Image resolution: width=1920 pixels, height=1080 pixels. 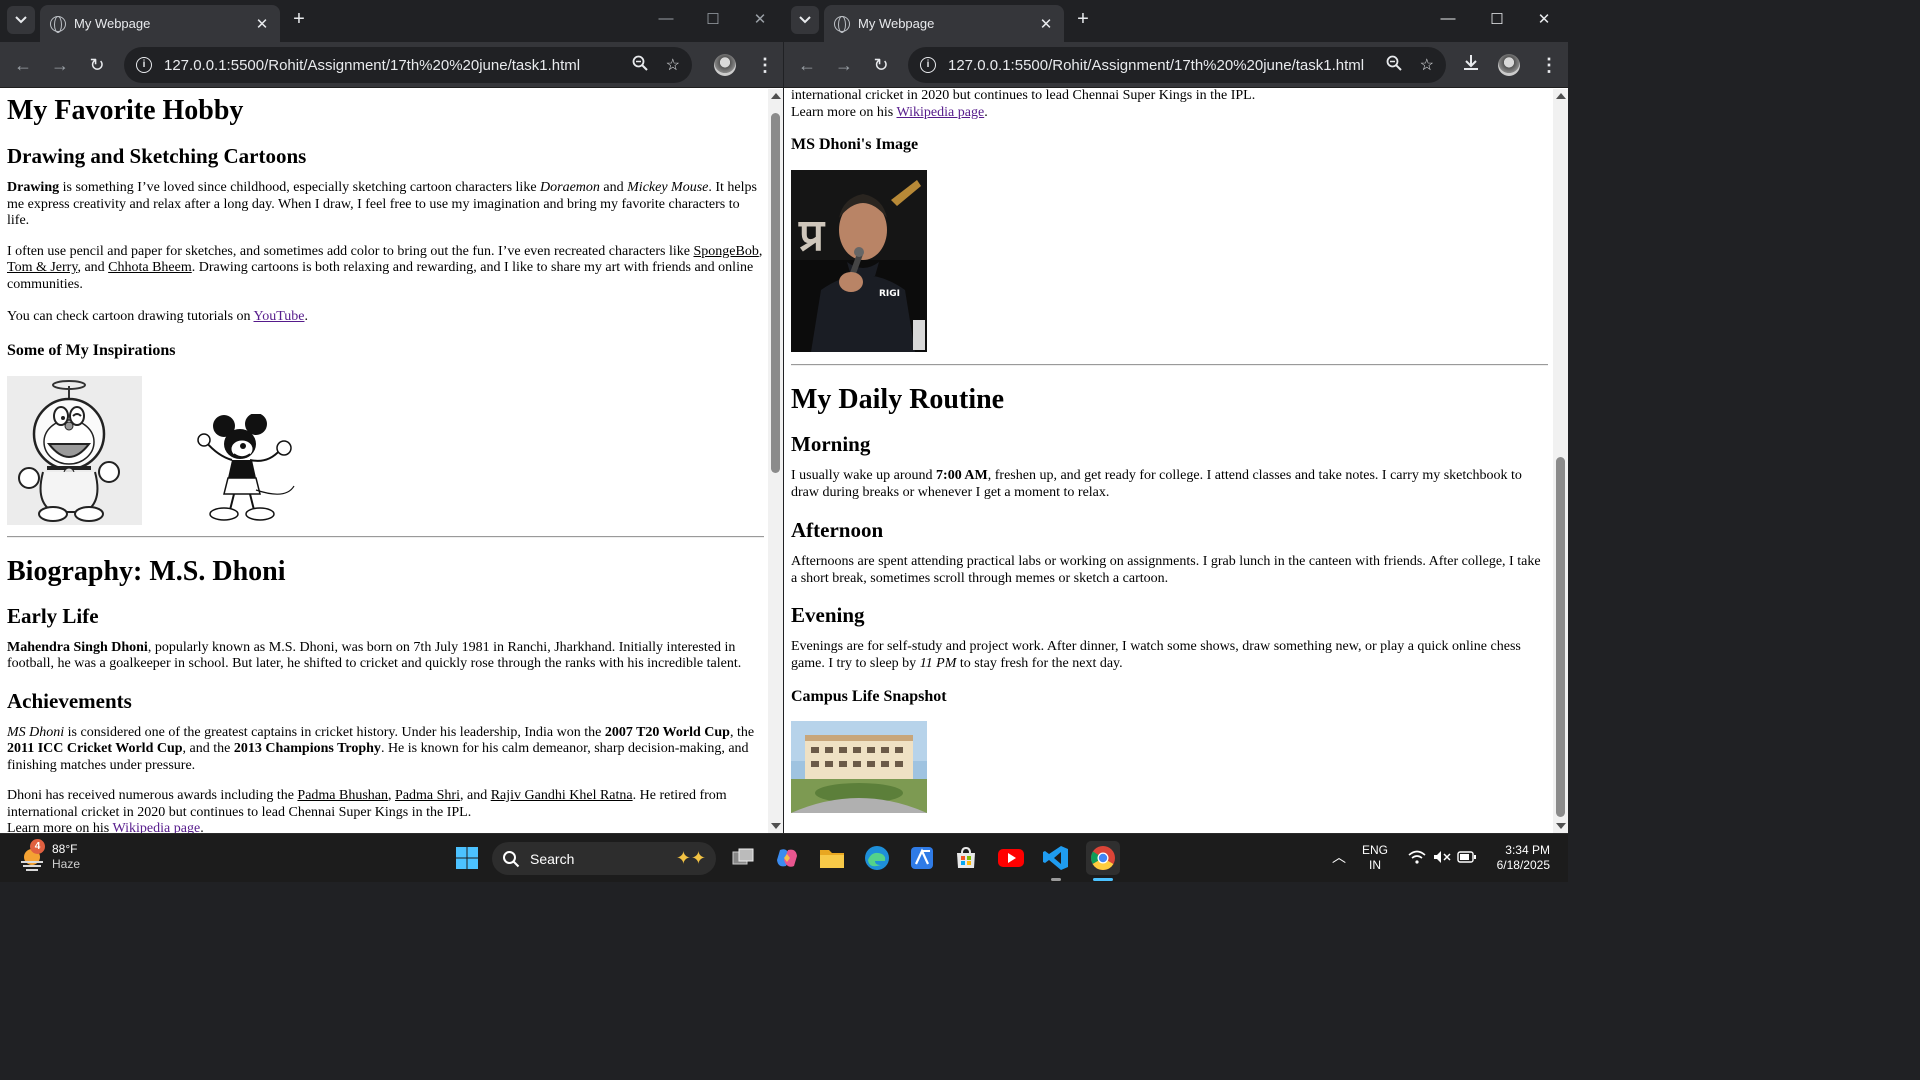 I want to click on store-icon, so click(x=966, y=858).